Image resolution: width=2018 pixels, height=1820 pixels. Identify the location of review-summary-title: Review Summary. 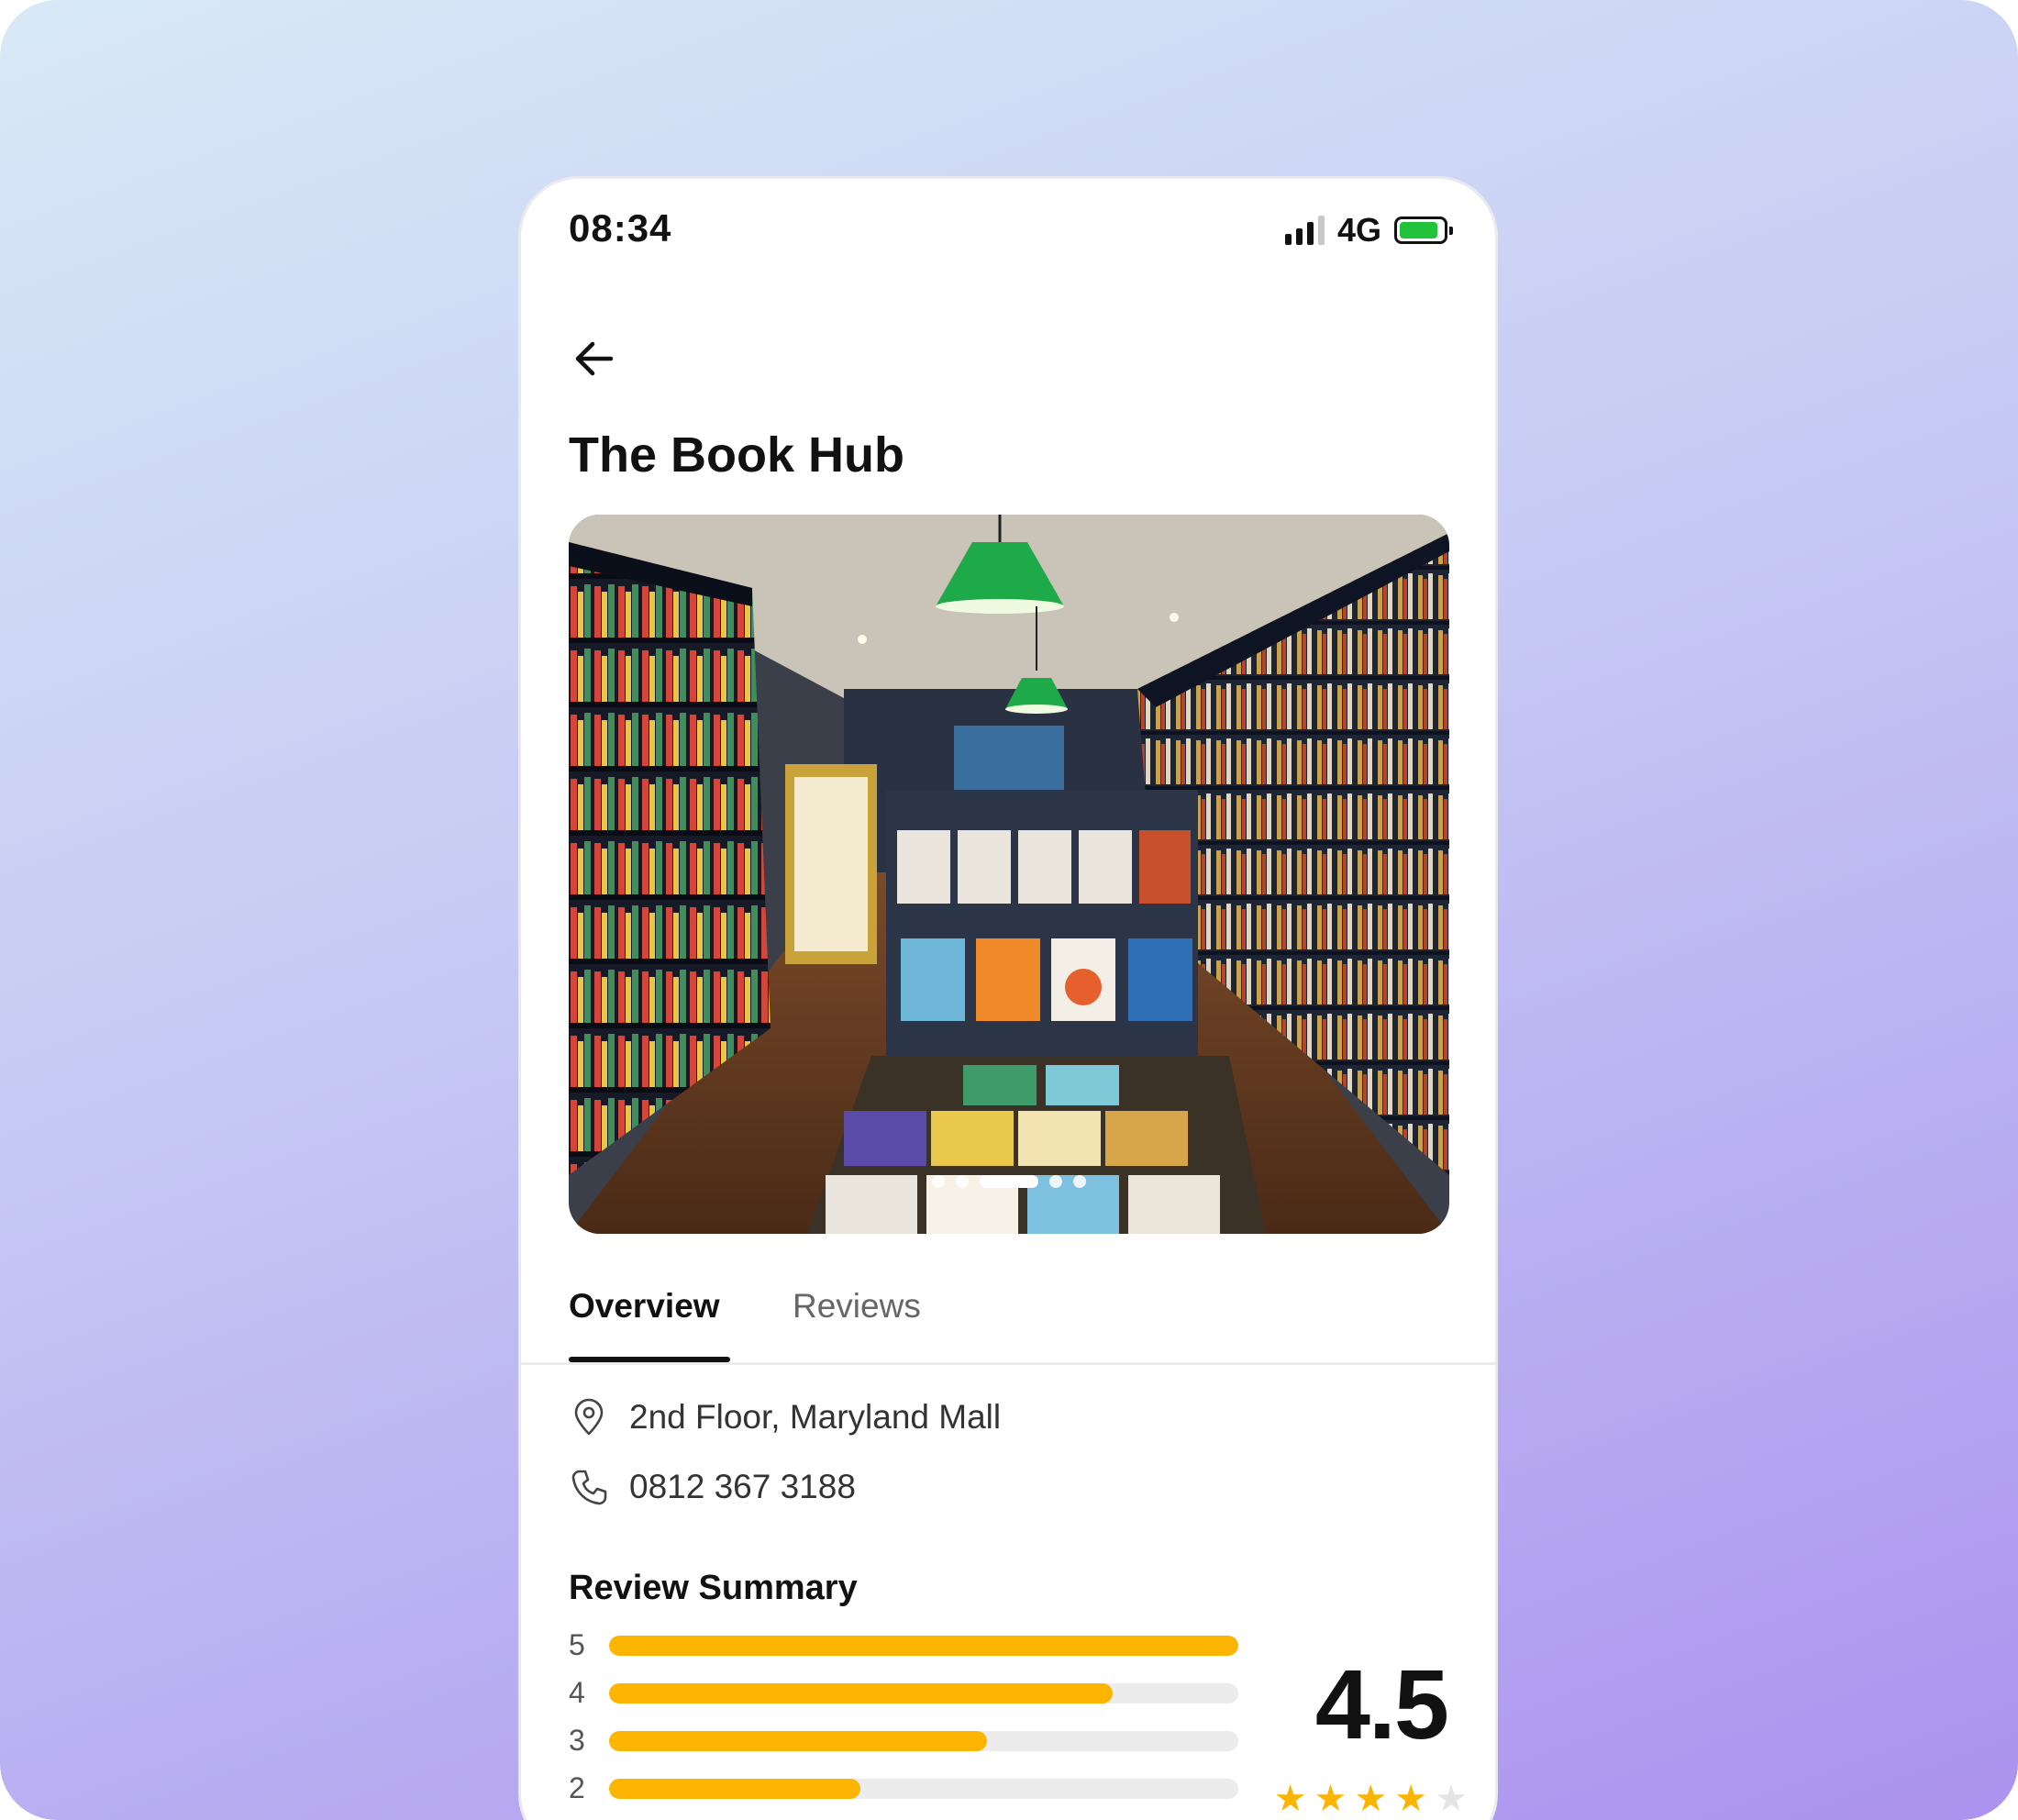
(713, 1588).